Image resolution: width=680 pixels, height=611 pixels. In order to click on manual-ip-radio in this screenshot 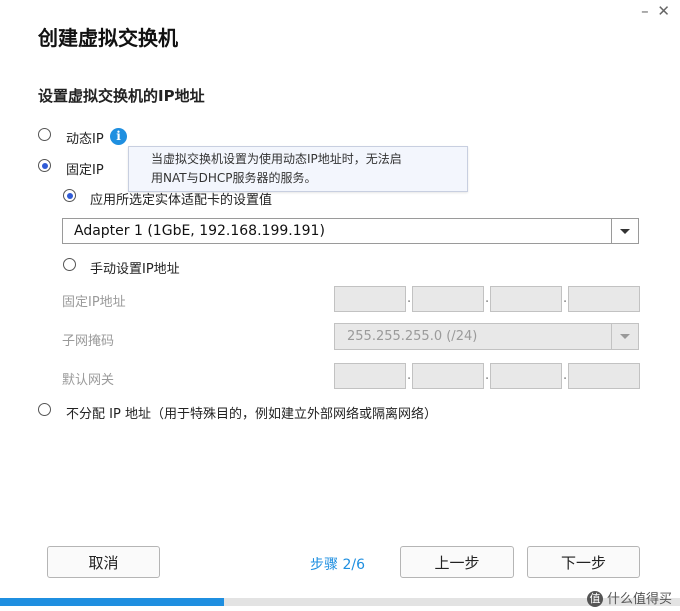, I will do `click(69, 264)`.